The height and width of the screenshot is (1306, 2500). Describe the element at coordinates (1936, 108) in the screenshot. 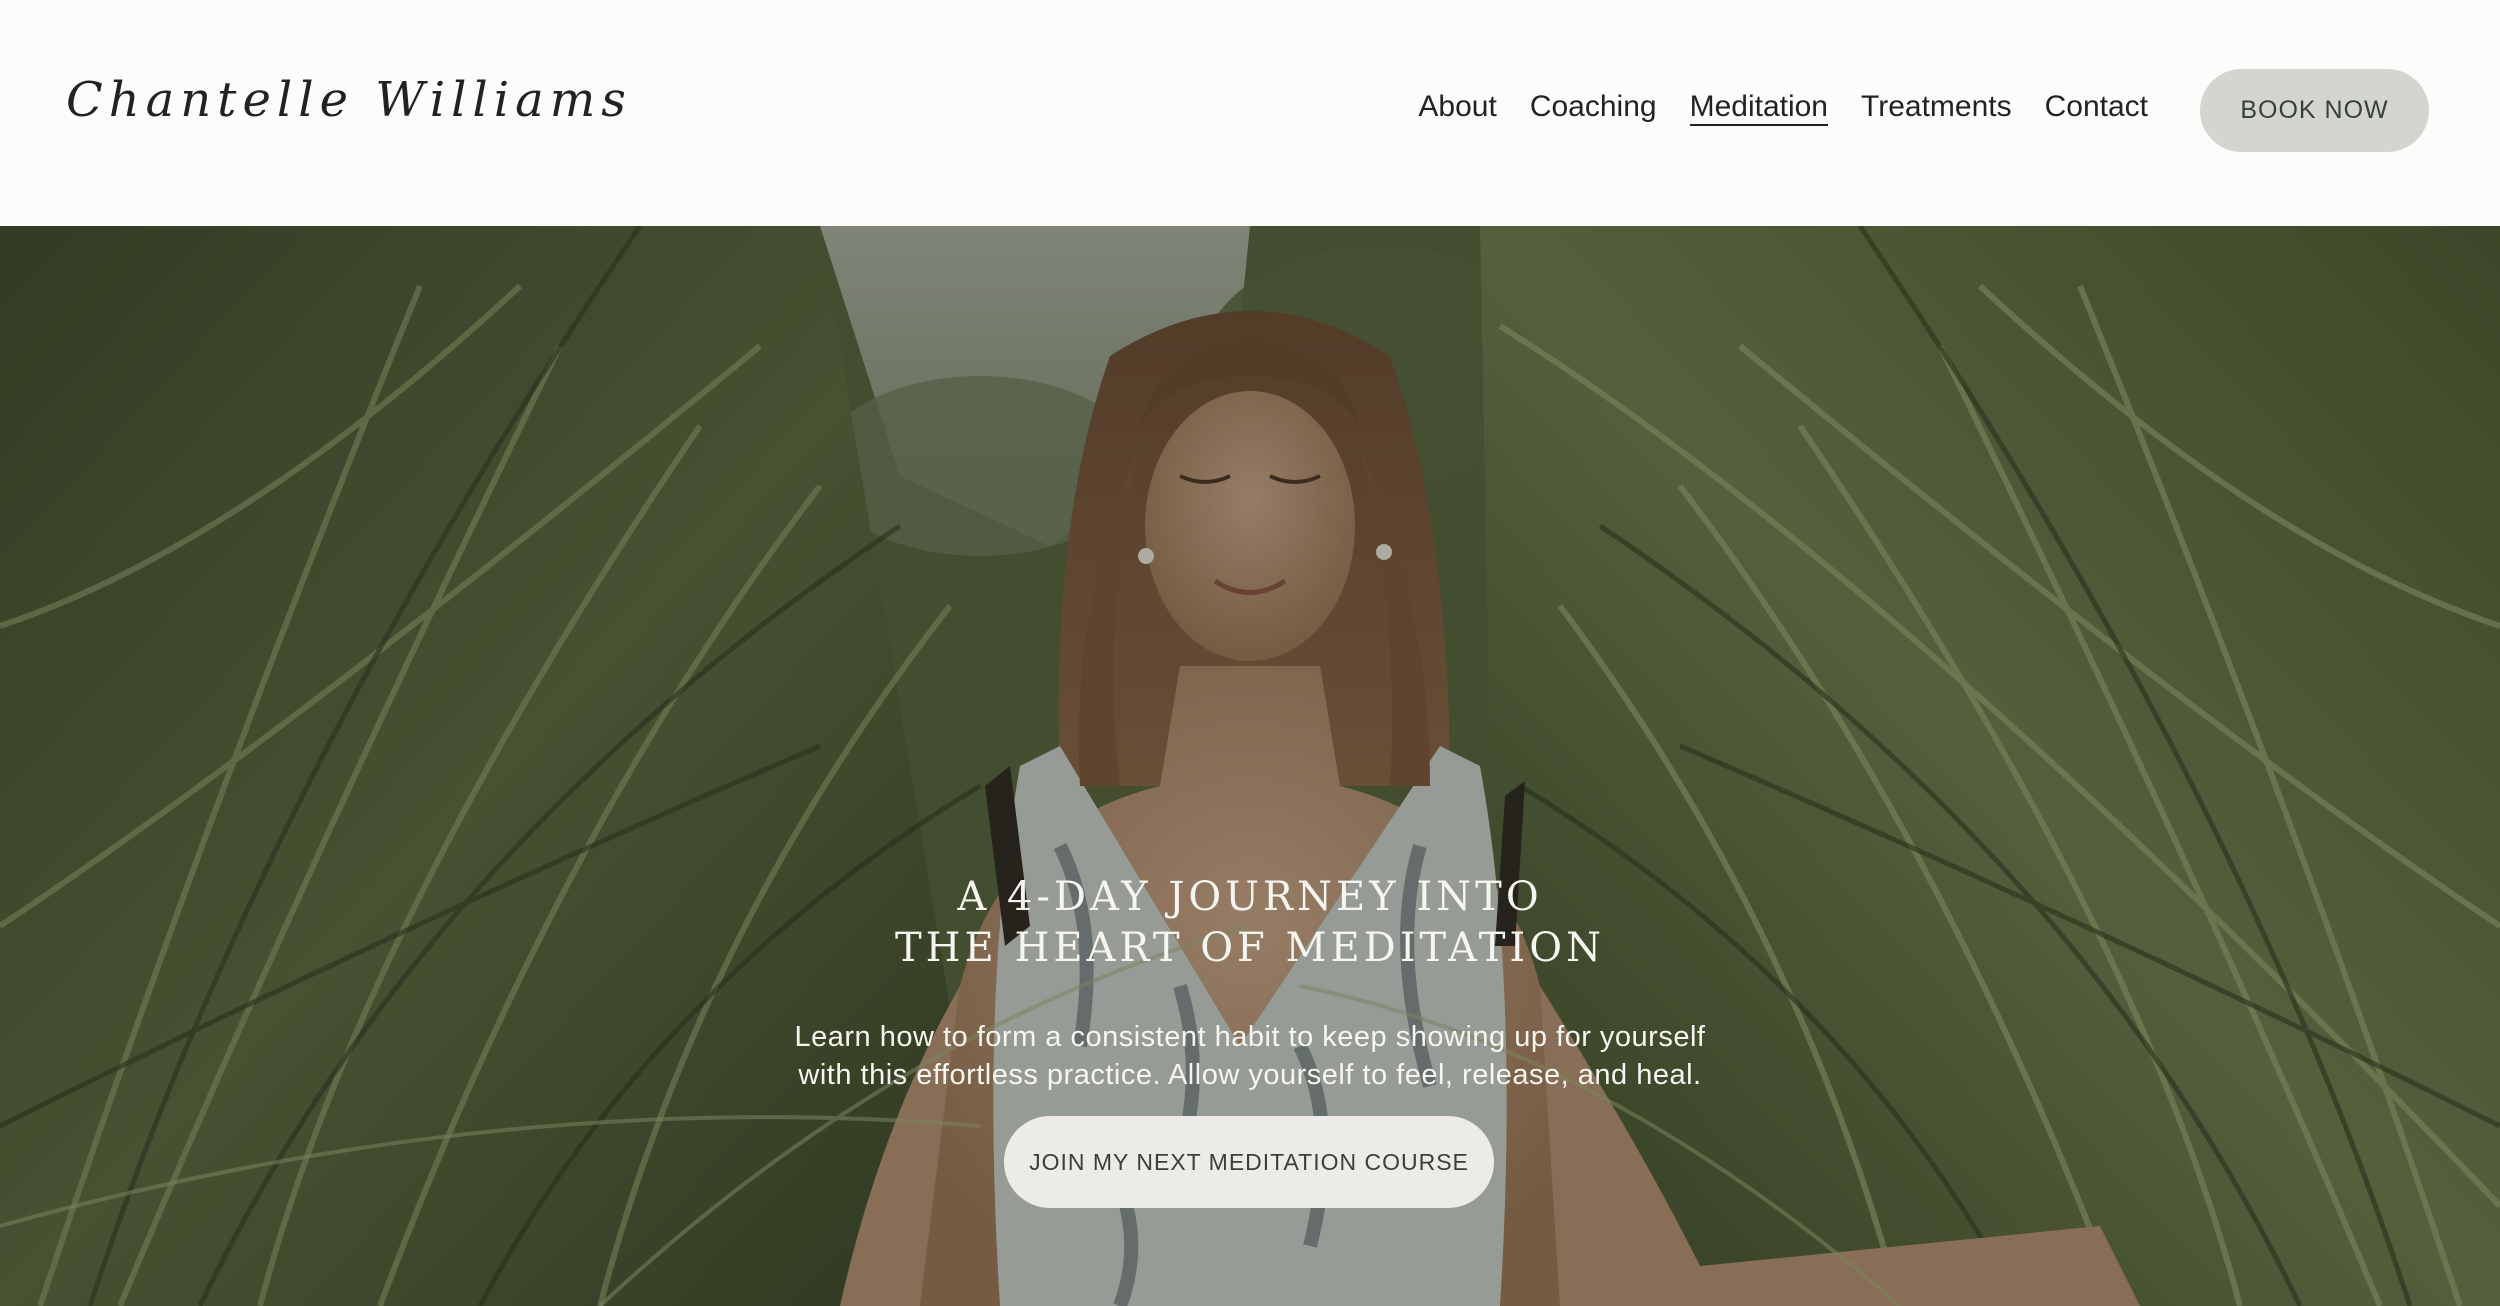

I see `nav-treatments: Treatments` at that location.